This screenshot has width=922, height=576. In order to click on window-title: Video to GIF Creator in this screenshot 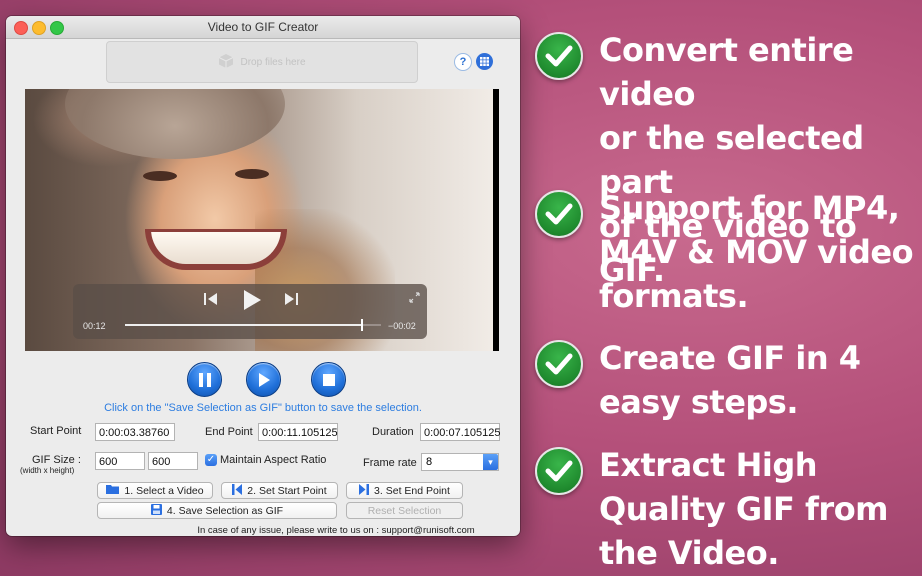, I will do `click(263, 27)`.